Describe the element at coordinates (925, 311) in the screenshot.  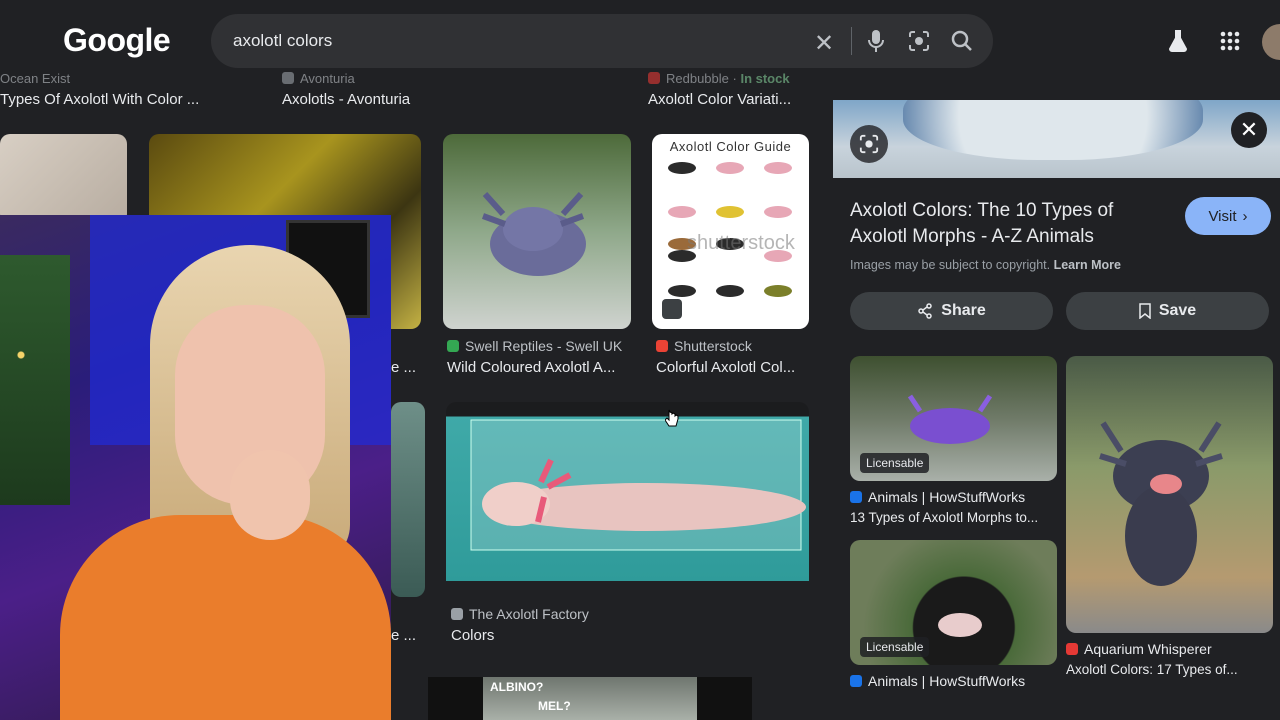
I see `share-icon` at that location.